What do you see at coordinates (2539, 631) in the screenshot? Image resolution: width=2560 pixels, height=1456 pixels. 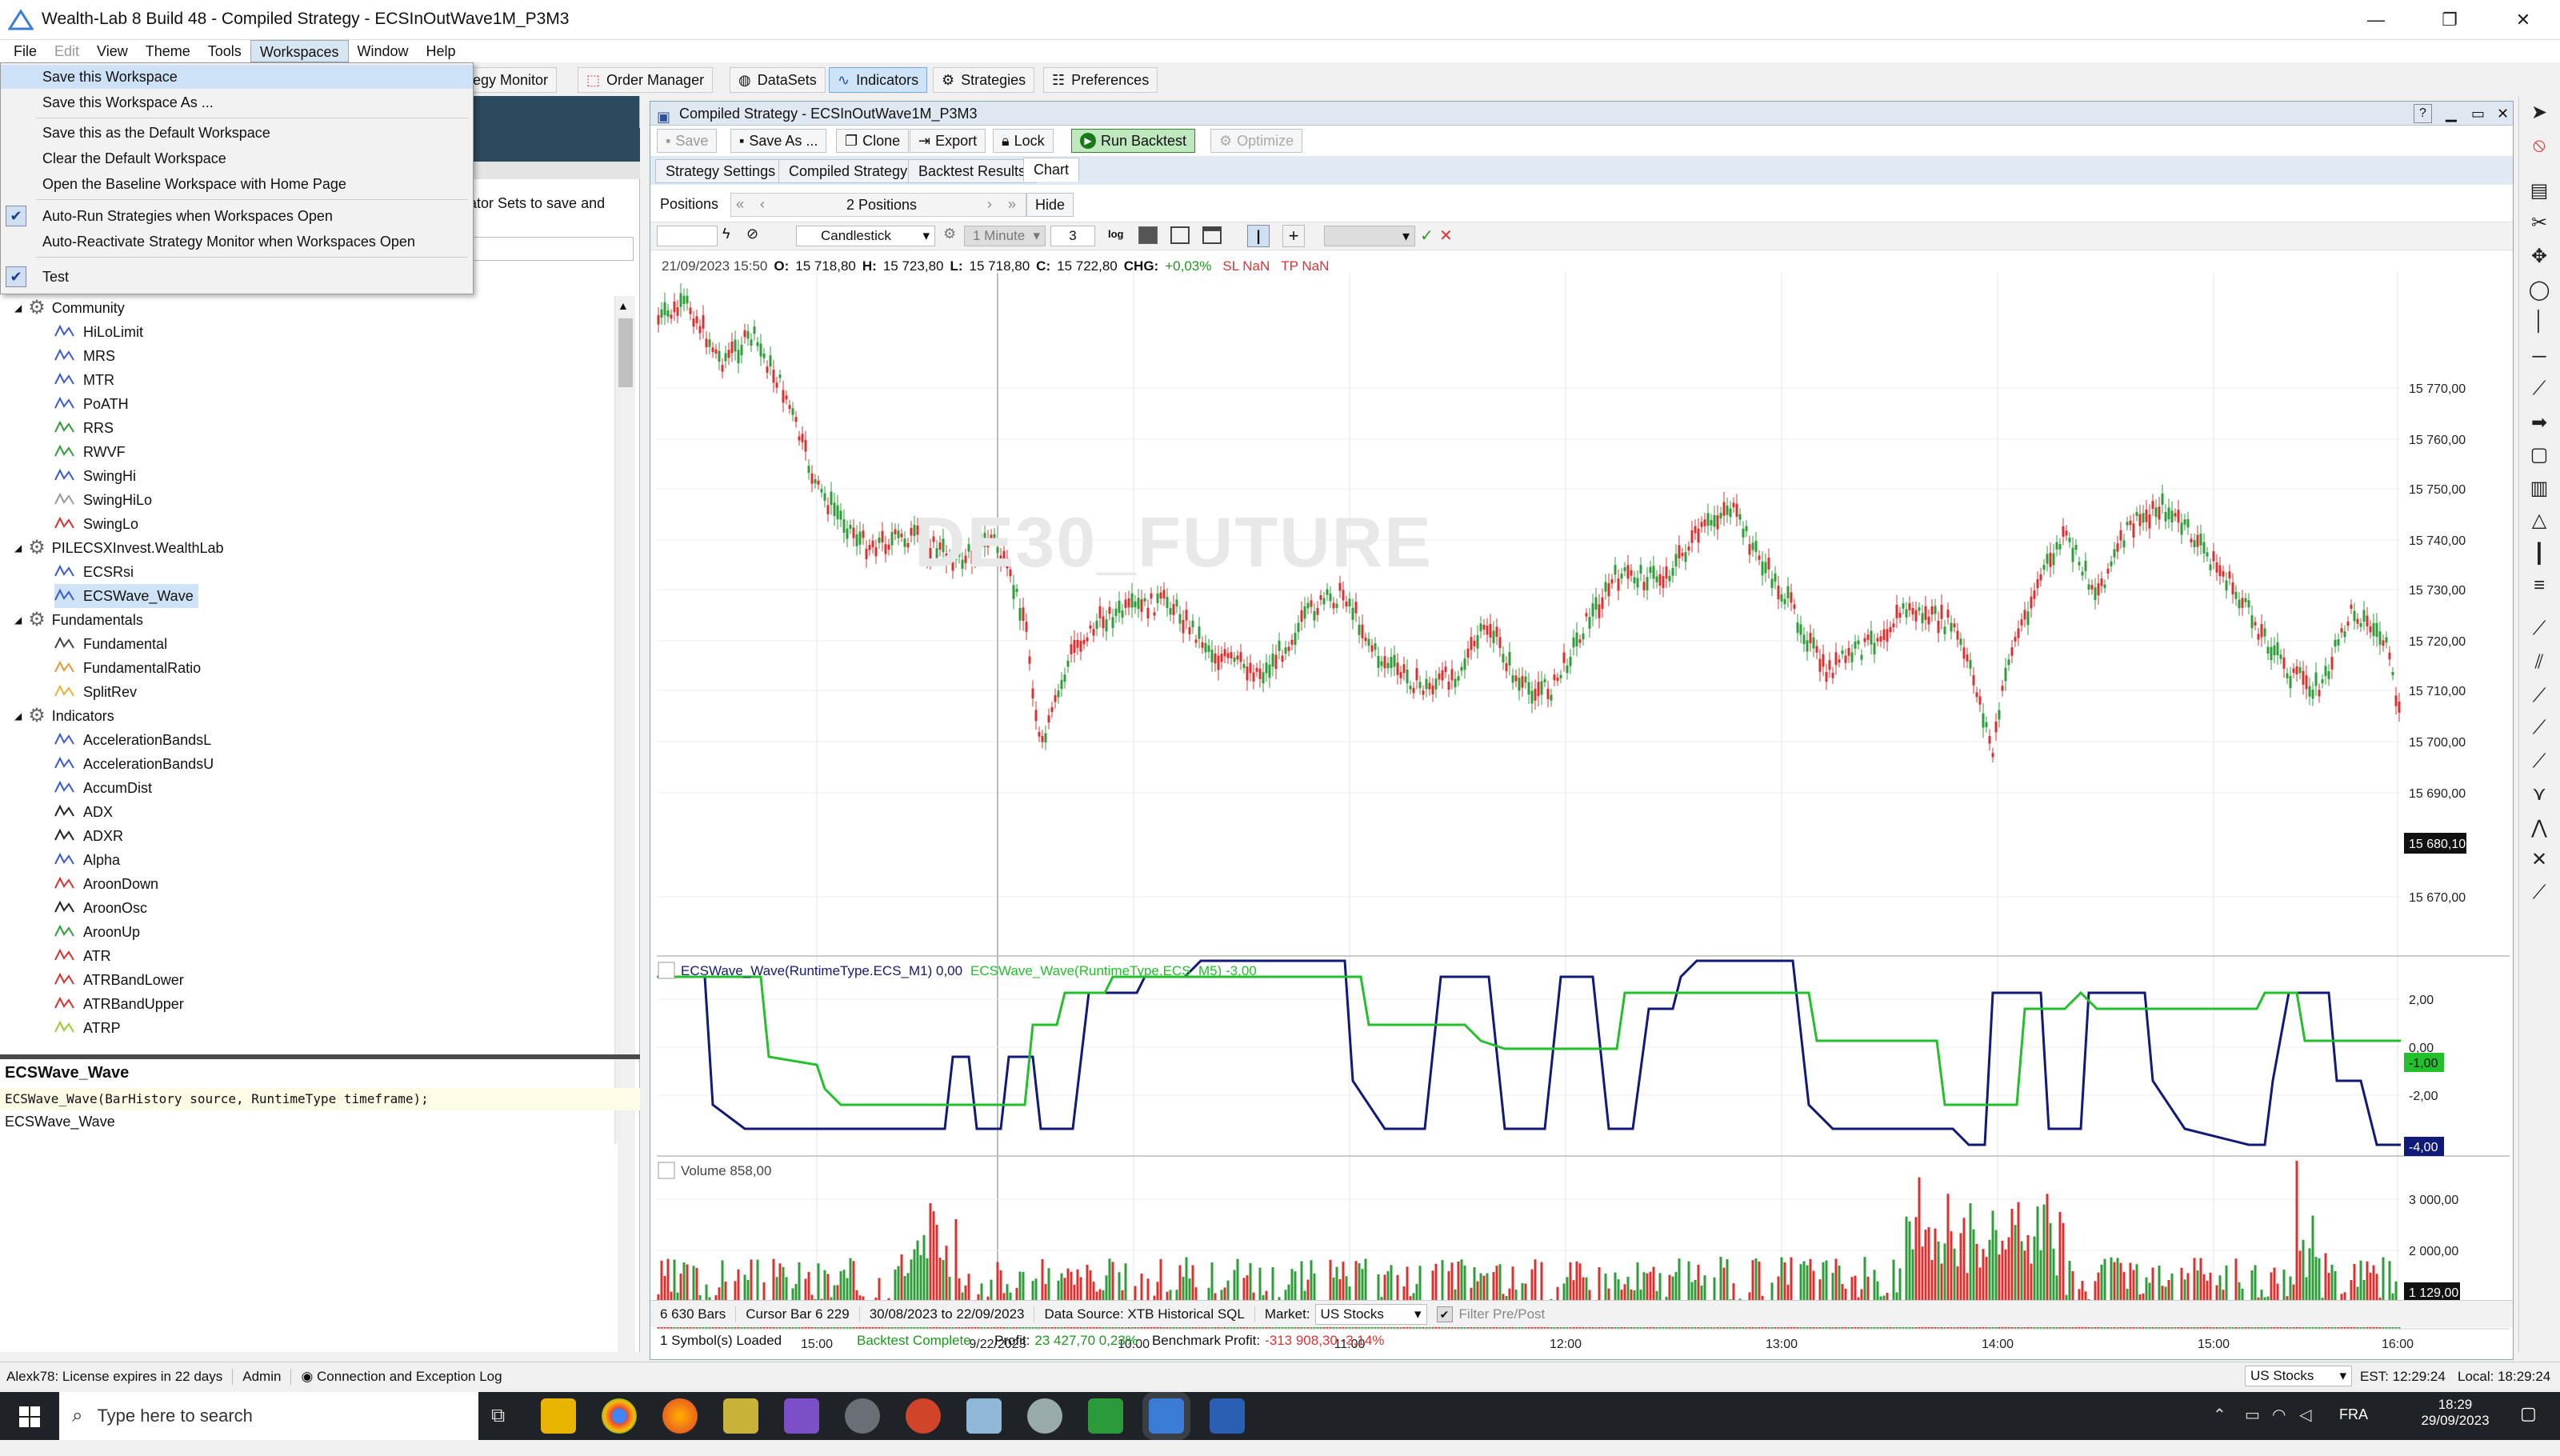 I see `gann-icon: ⟋` at bounding box center [2539, 631].